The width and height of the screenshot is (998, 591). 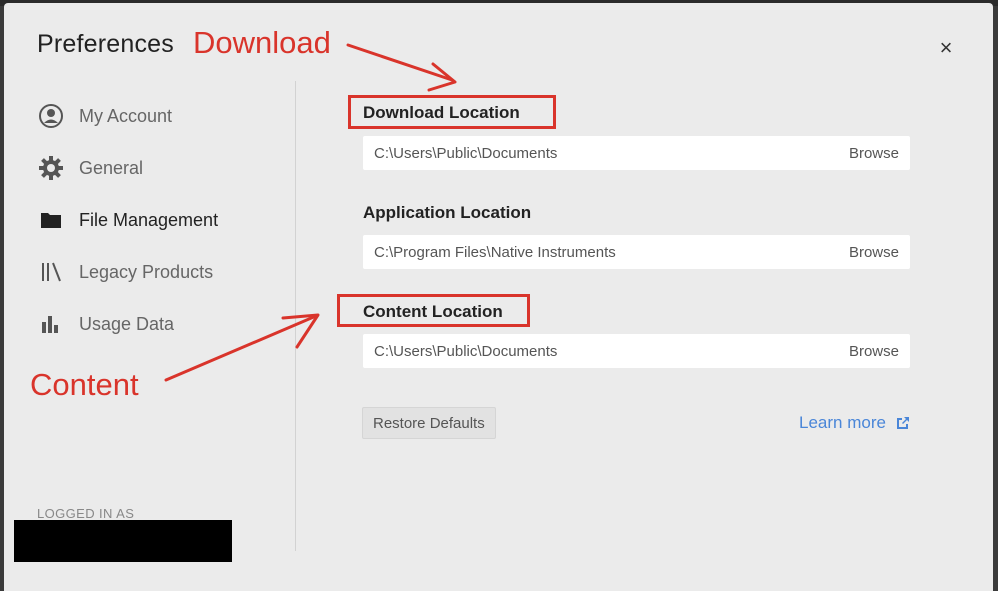 I want to click on content-arrowhead, so click(x=300, y=331).